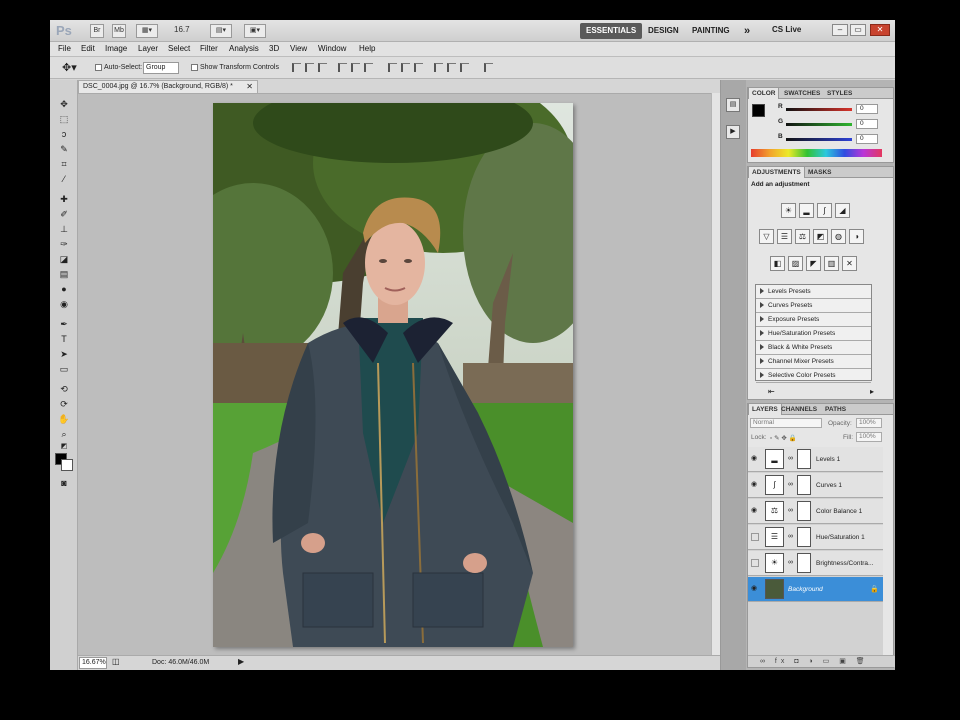 Image resolution: width=960 pixels, height=720 pixels. Describe the element at coordinates (835, 409) in the screenshot. I see `tab-paths: PATHS` at that location.